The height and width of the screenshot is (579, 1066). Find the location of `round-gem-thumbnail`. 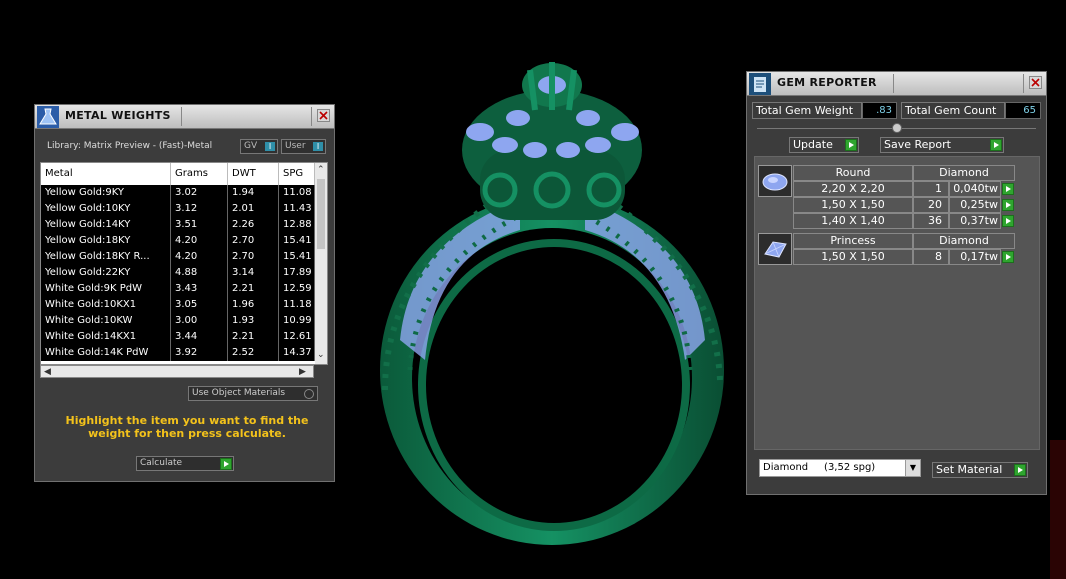

round-gem-thumbnail is located at coordinates (775, 181).